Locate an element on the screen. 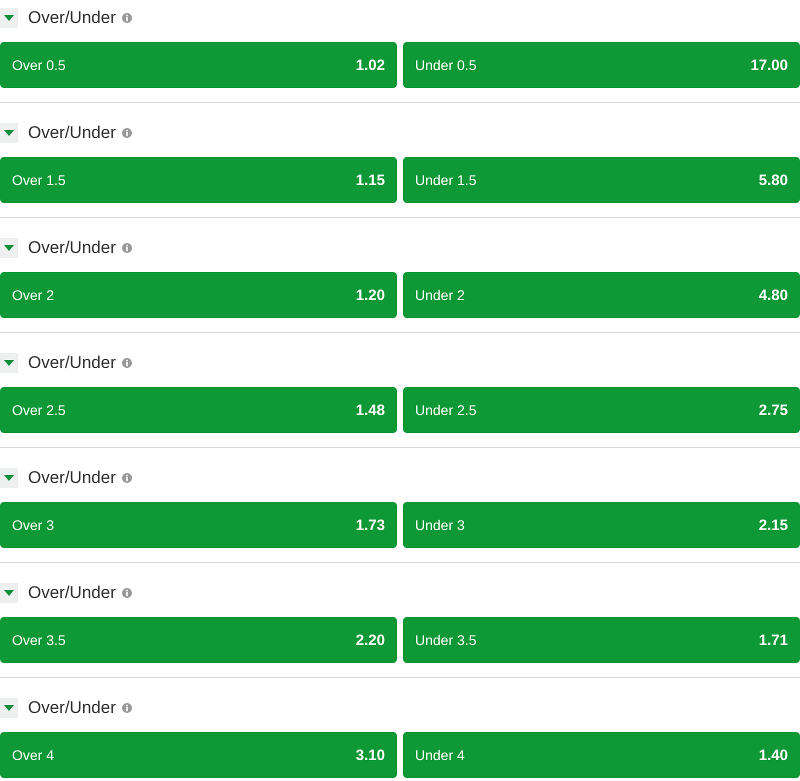 This screenshot has height=781, width=800. odds-button: Over 2.5 1.48 is located at coordinates (198, 410).